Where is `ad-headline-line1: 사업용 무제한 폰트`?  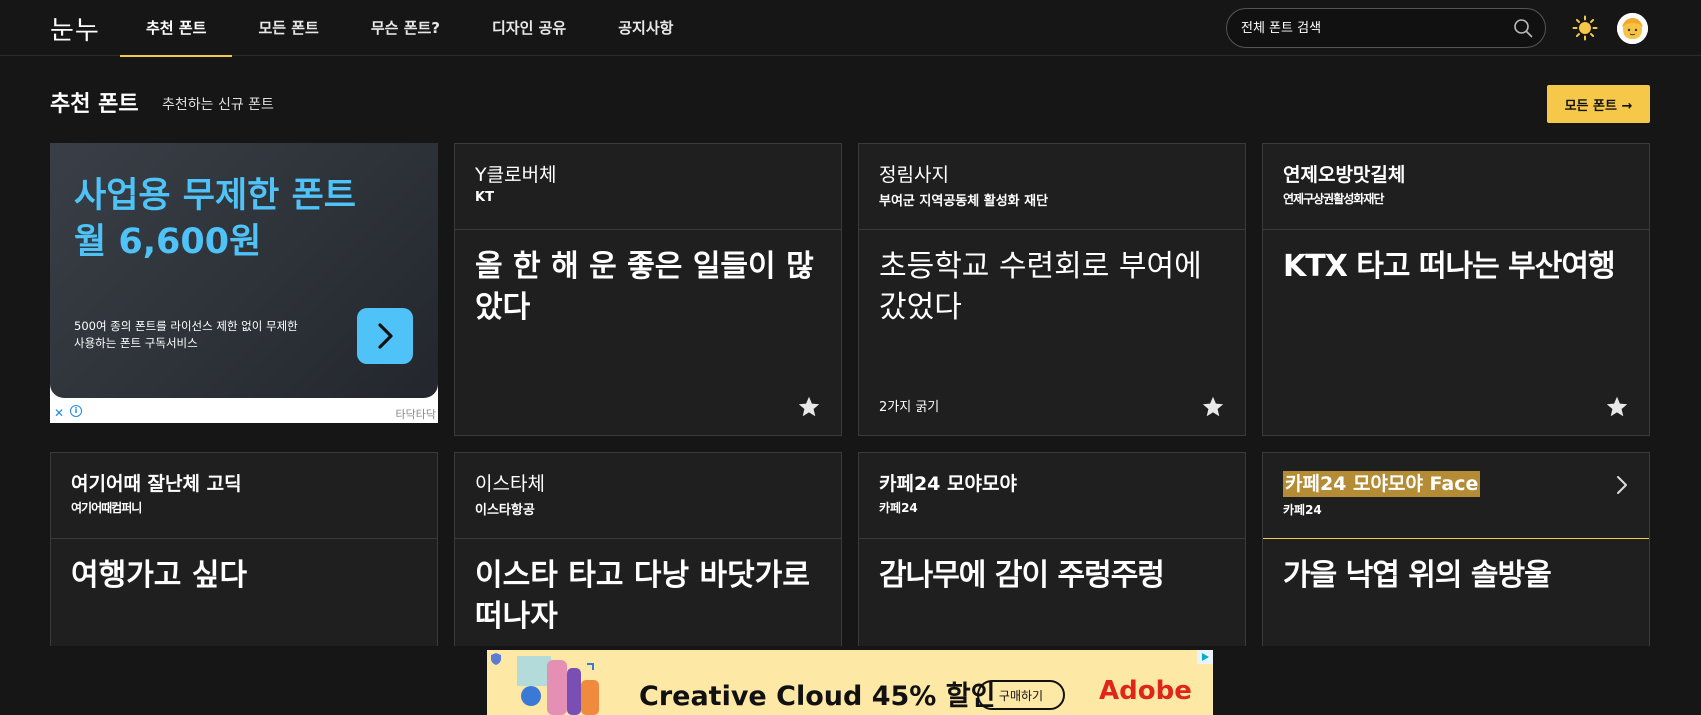 ad-headline-line1: 사업용 무제한 폰트 is located at coordinates (215, 196).